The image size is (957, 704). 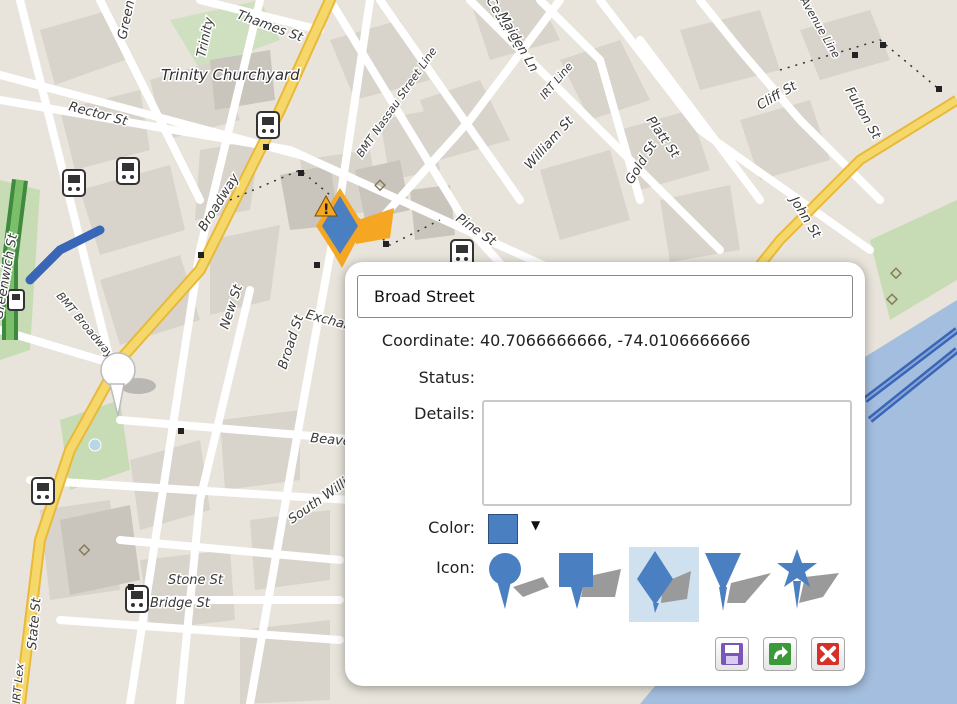 I want to click on delete-button, so click(x=828, y=654).